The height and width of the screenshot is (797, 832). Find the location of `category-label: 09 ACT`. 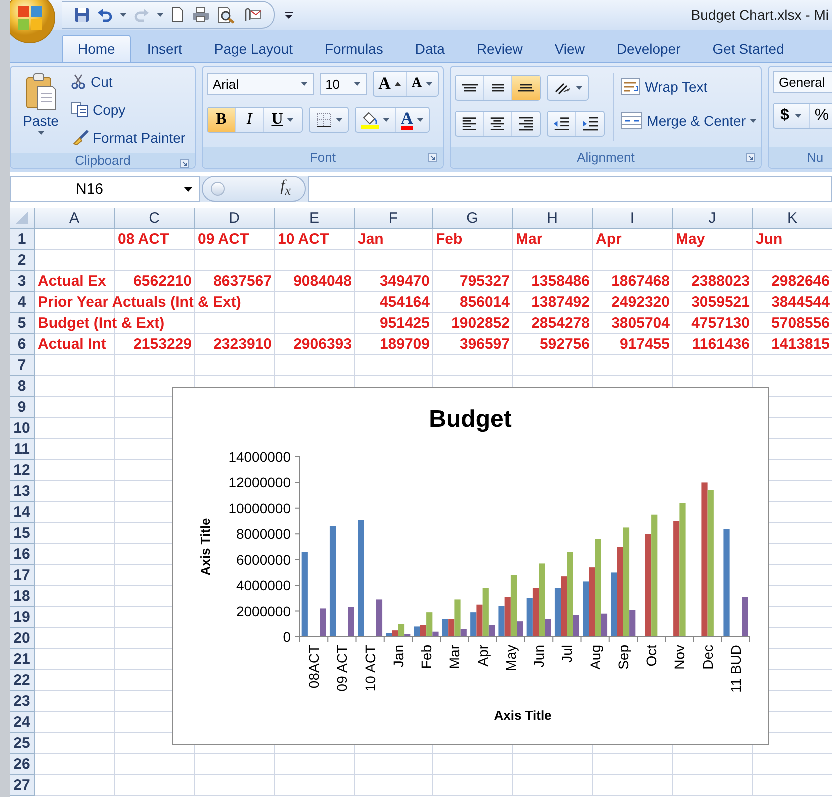

category-label: 09 ACT is located at coordinates (342, 668).